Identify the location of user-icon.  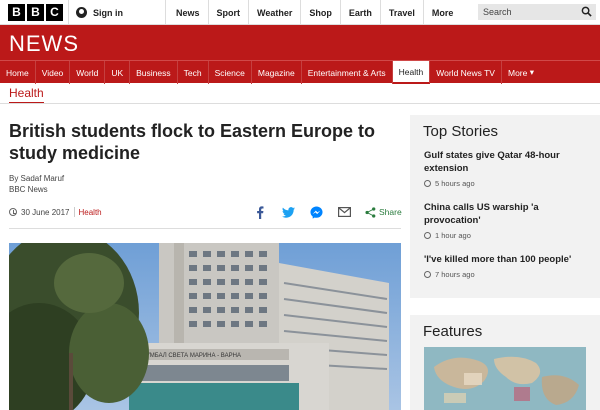
(81, 12).